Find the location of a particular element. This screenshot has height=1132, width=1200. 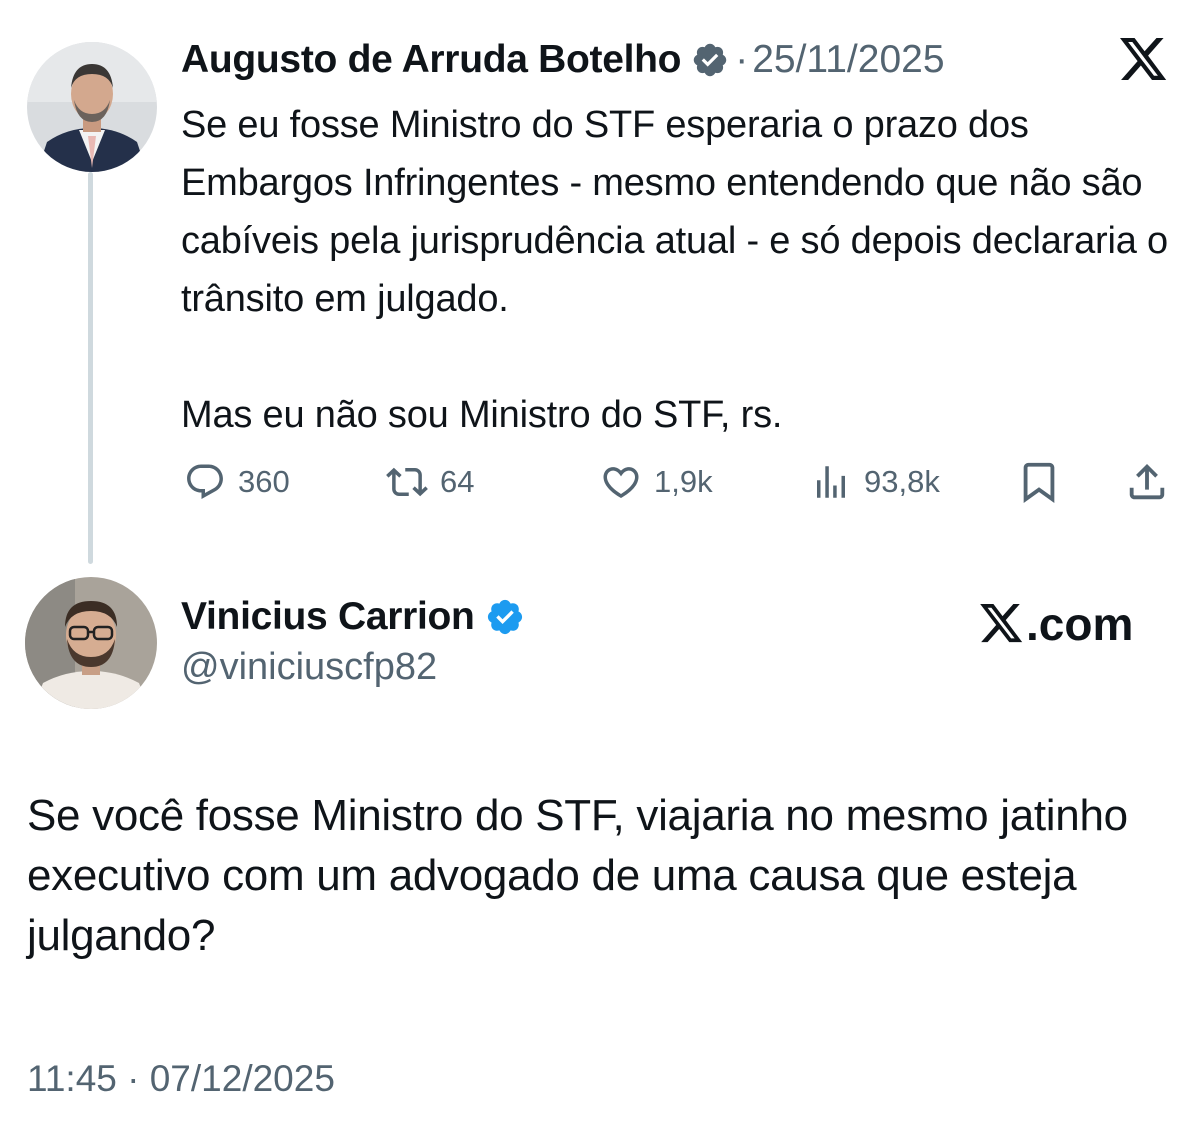

x-com-watermark: .com is located at coordinates (1056, 624).